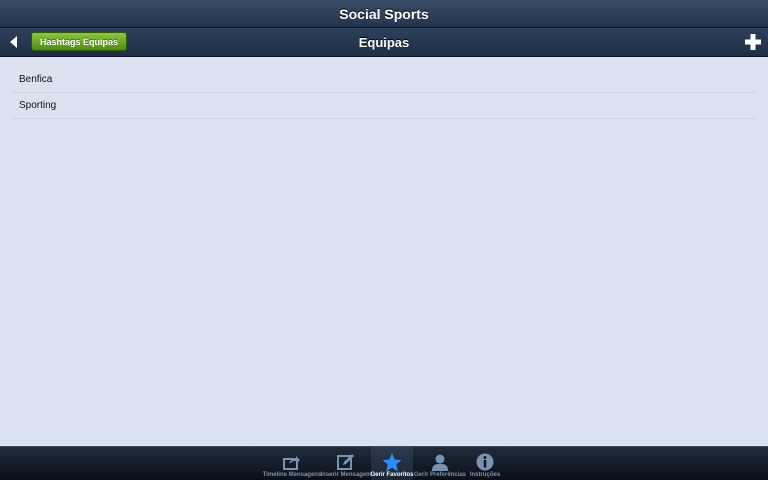  I want to click on compose-icon, so click(346, 462).